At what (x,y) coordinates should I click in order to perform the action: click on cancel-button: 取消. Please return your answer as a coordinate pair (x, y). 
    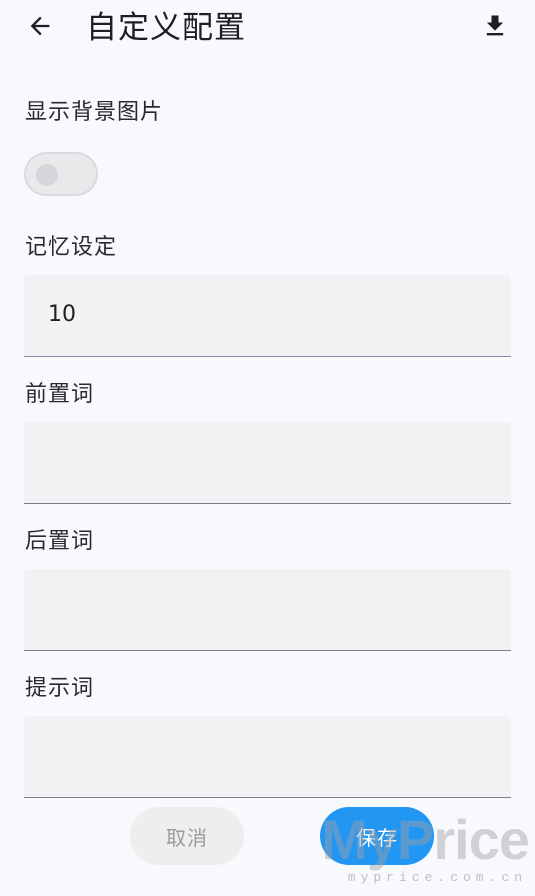
    Looking at the image, I should click on (187, 836).